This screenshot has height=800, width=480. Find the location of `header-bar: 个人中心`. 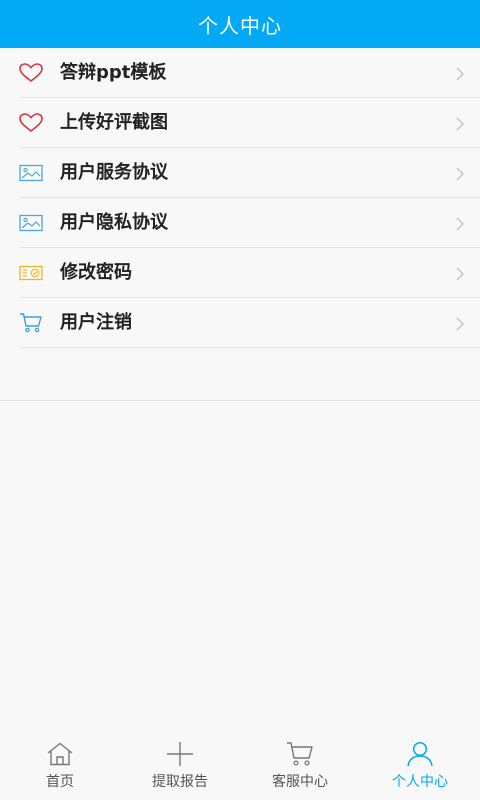

header-bar: 个人中心 is located at coordinates (240, 24).